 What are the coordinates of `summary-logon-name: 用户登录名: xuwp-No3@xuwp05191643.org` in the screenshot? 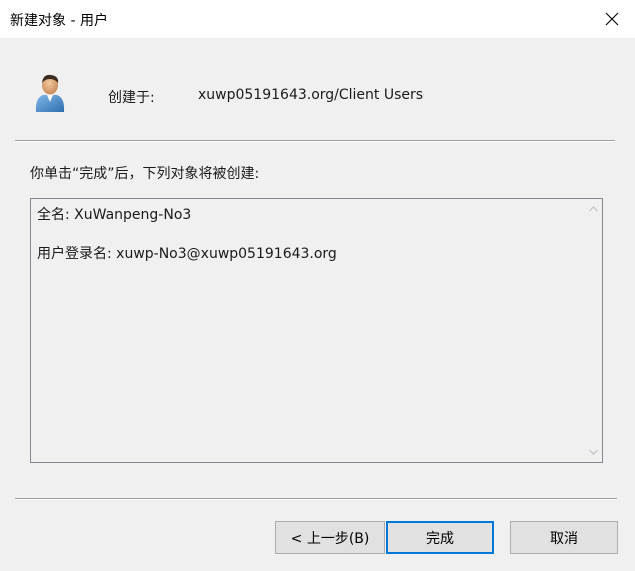 It's located at (187, 254).